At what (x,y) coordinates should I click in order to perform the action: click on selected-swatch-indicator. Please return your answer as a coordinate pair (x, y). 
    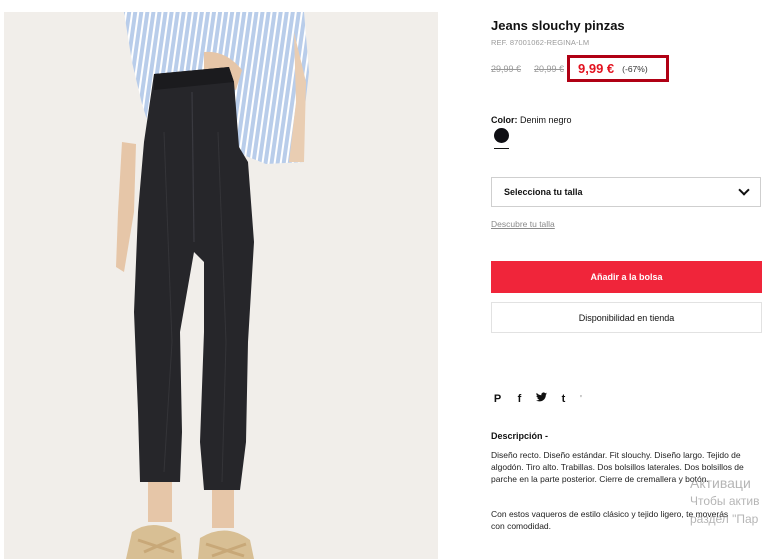
    Looking at the image, I should click on (501, 148).